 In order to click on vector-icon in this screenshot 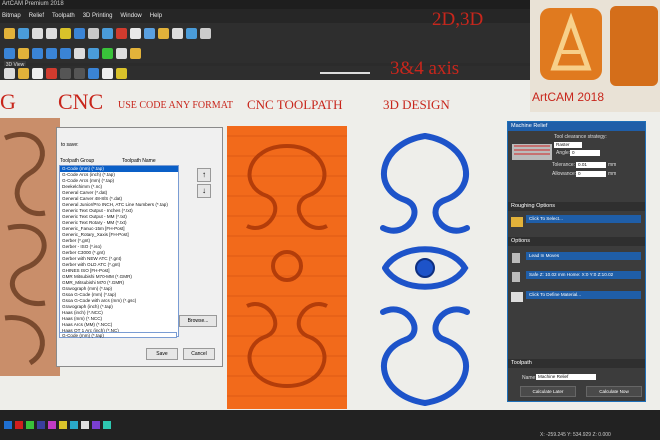, I will do `click(107, 33)`.